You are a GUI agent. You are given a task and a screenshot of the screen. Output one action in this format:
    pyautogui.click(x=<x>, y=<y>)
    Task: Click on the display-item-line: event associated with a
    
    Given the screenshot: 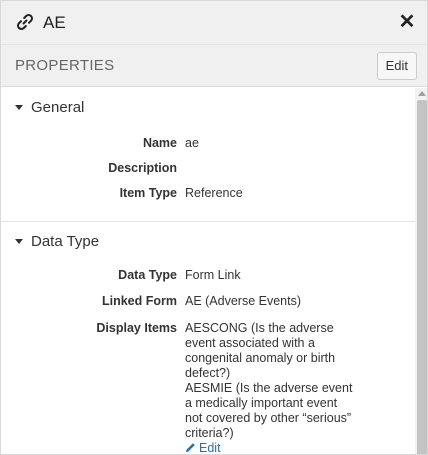 What is the action you would take?
    pyautogui.click(x=250, y=343)
    